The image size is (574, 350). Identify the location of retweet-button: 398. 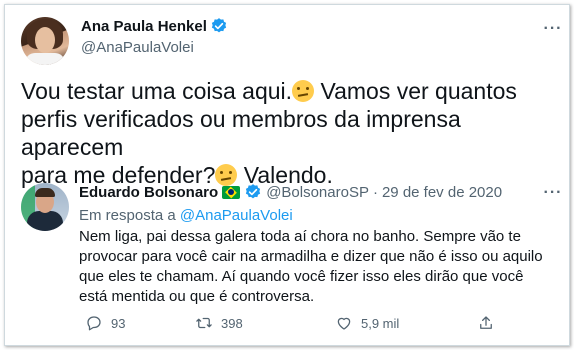
(219, 323).